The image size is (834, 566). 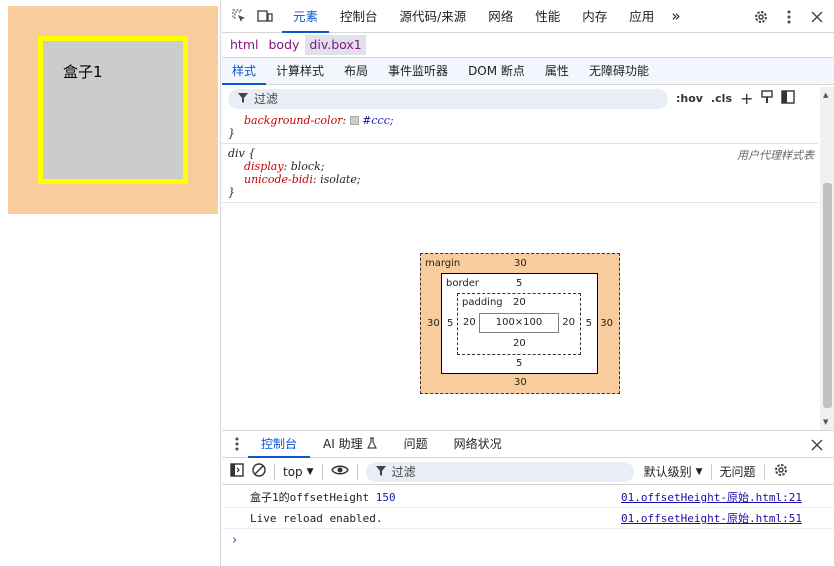 What do you see at coordinates (244, 45) in the screenshot?
I see `breadcrumb-html: html` at bounding box center [244, 45].